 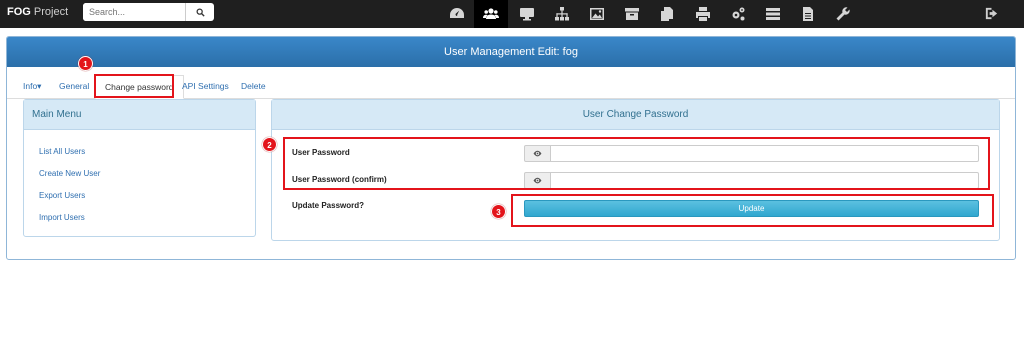 What do you see at coordinates (69, 173) in the screenshot?
I see `menu-item-create-new-user: Create New User` at bounding box center [69, 173].